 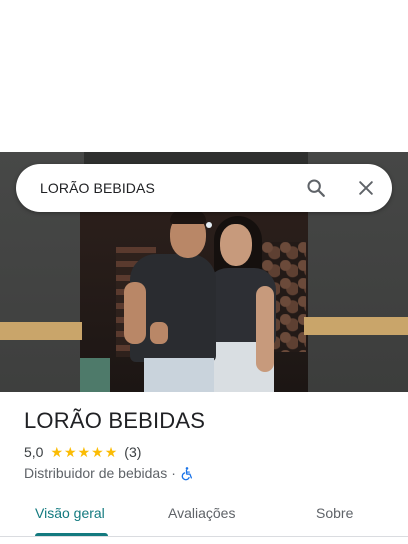 I want to click on photo-person-1-legs, so click(x=179, y=375).